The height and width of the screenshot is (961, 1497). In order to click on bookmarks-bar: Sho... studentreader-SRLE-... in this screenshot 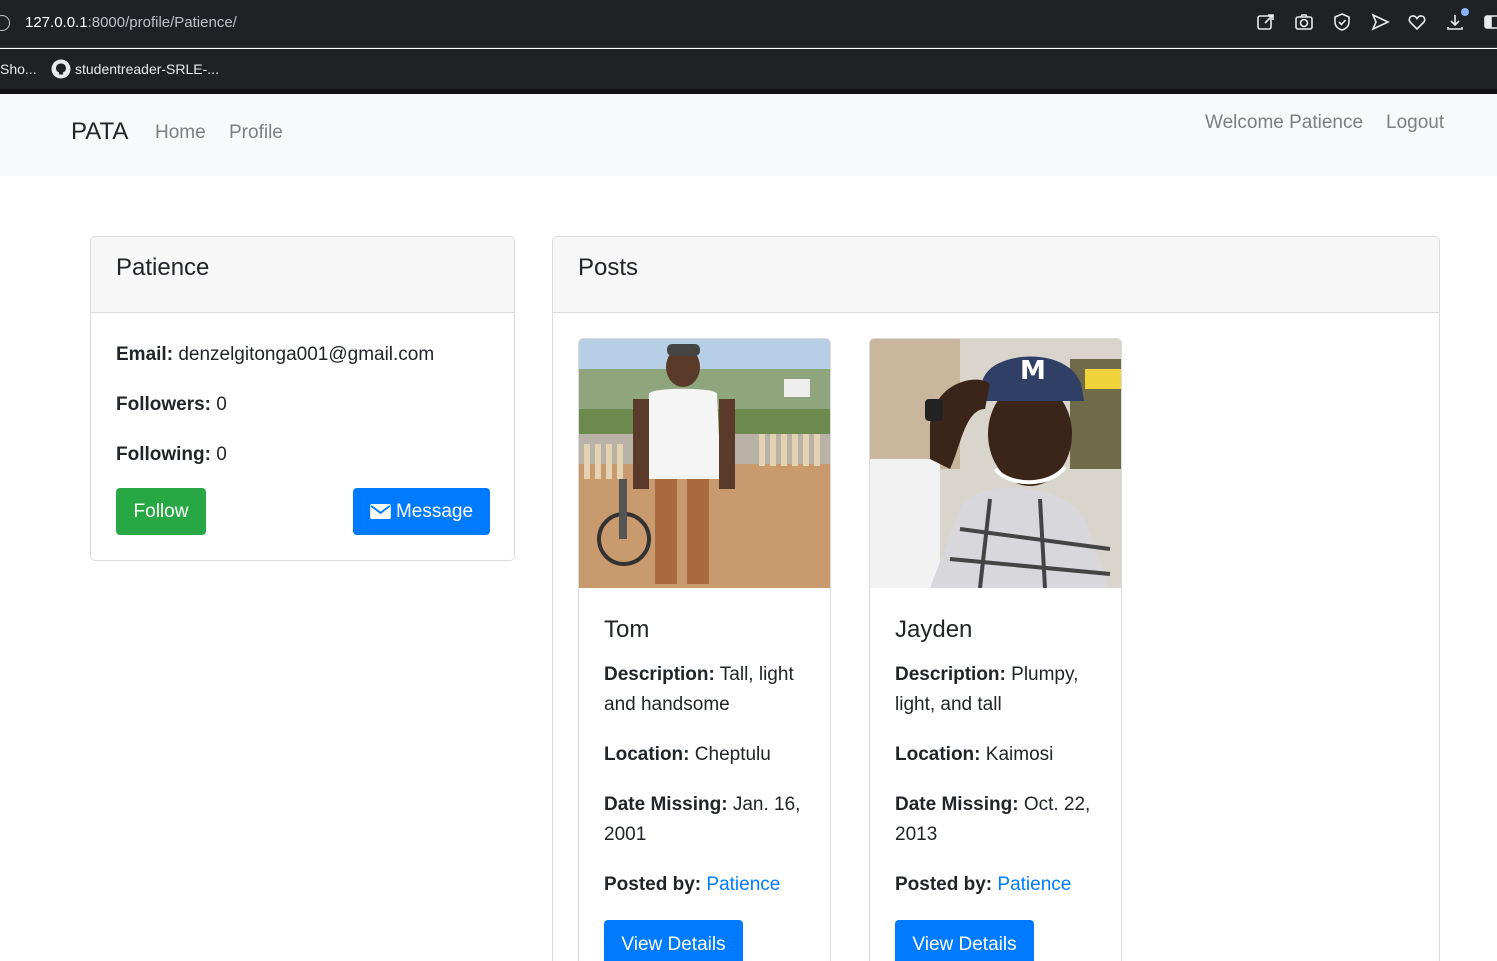, I will do `click(748, 69)`.